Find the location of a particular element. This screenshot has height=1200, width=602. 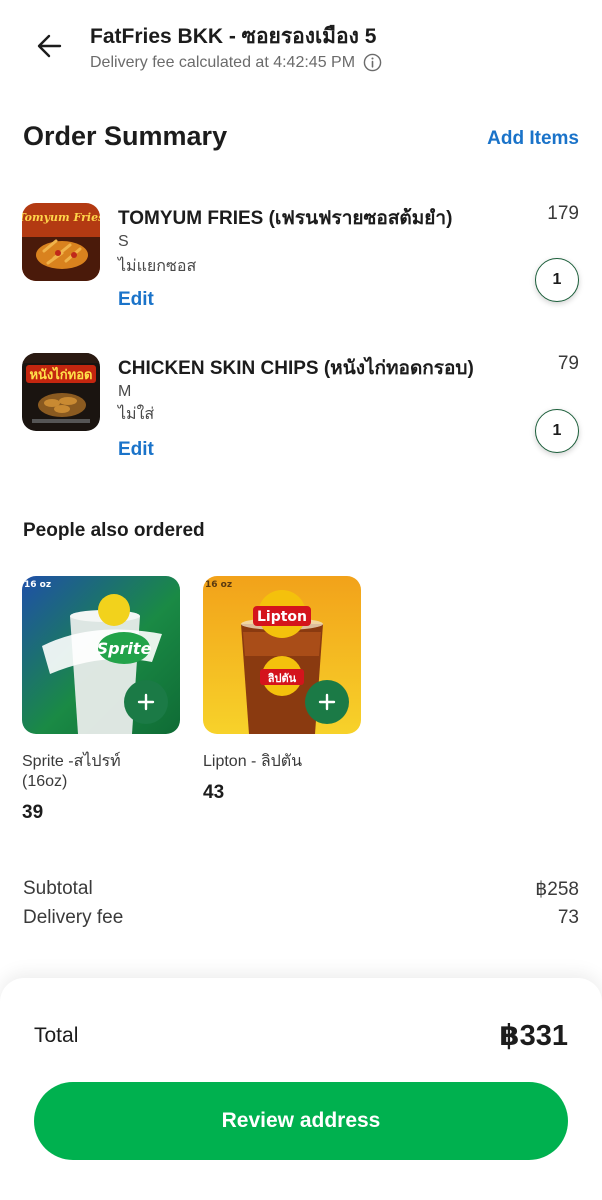

back-button is located at coordinates (50, 46).